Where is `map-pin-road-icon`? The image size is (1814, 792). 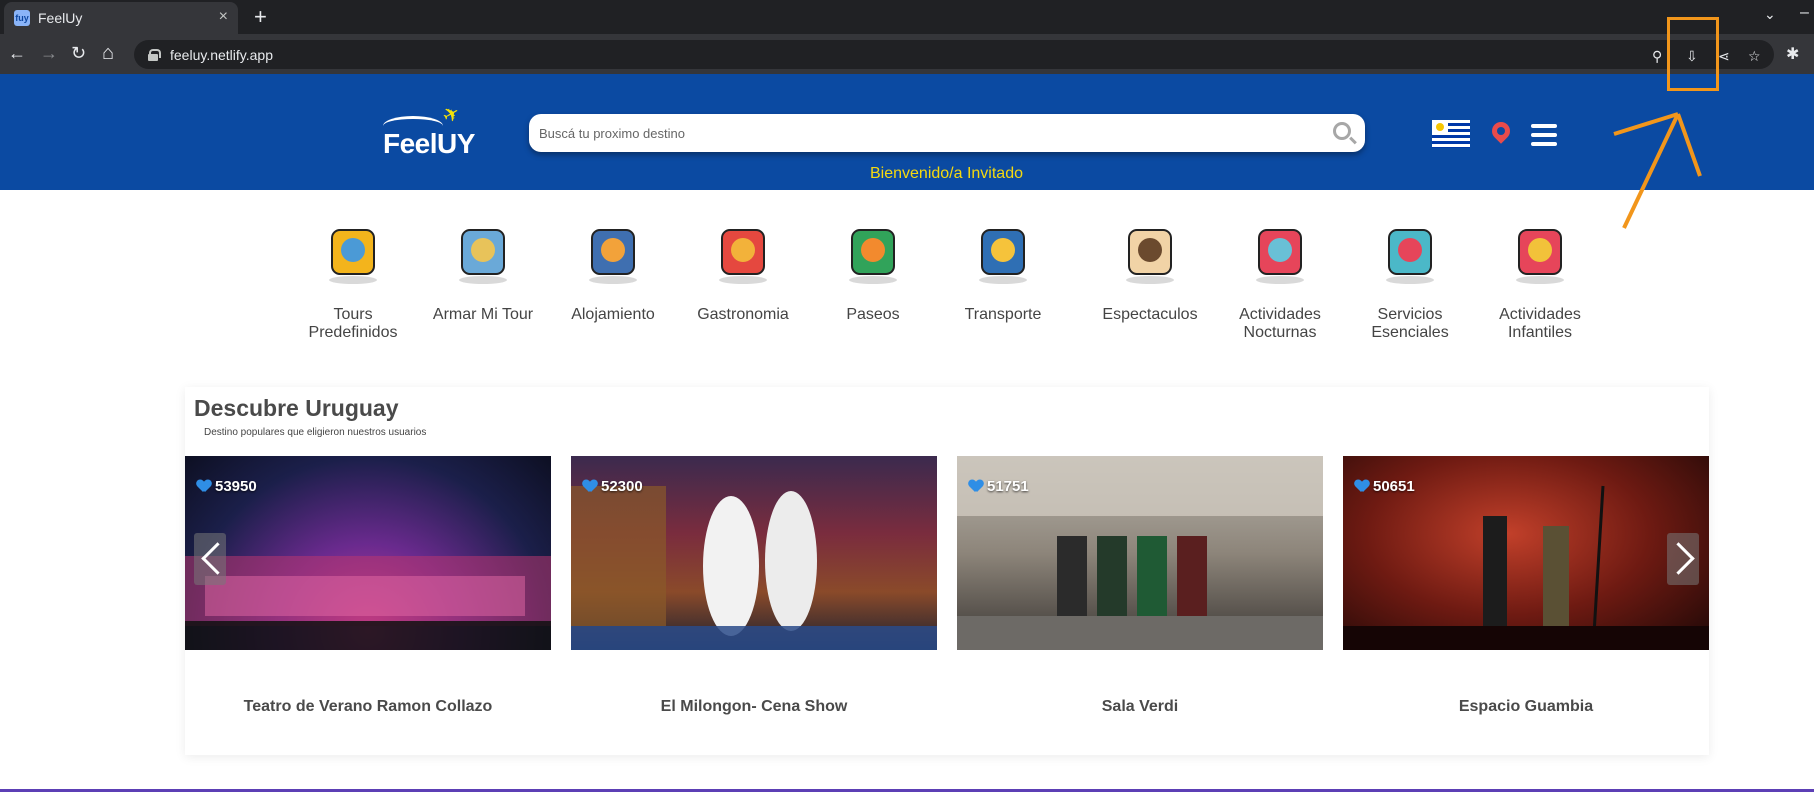
map-pin-road-icon is located at coordinates (353, 253).